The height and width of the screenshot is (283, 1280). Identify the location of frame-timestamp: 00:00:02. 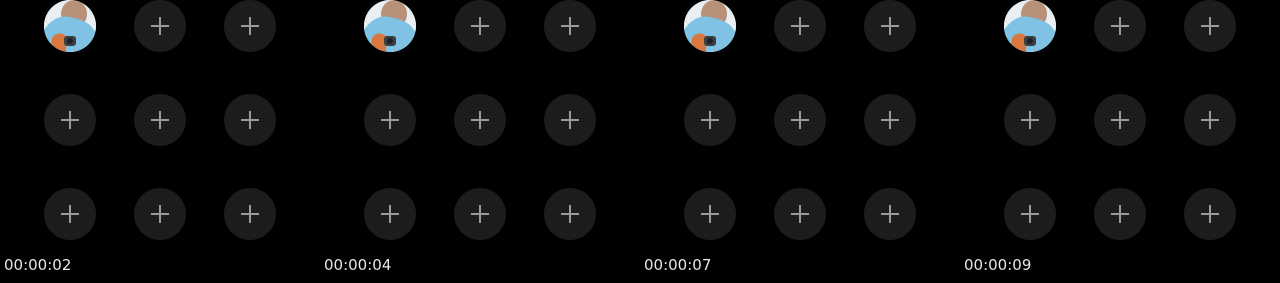
(38, 265).